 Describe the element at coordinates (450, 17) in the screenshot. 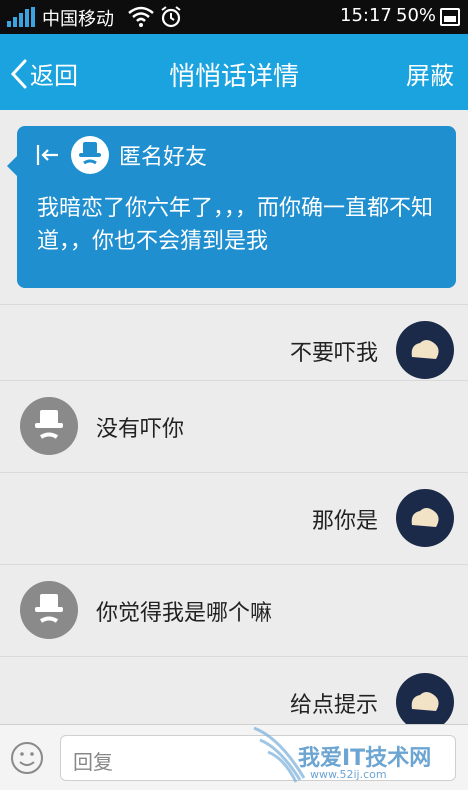

I see `battery-icon` at that location.